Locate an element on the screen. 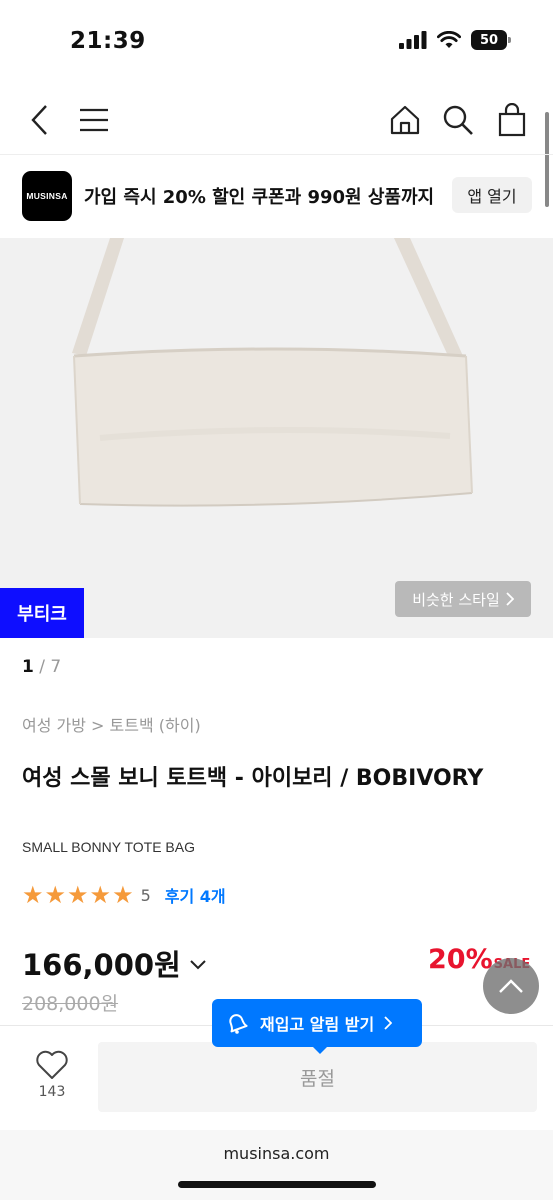 The image size is (553, 1200). battery-icon: 50 is located at coordinates (491, 40).